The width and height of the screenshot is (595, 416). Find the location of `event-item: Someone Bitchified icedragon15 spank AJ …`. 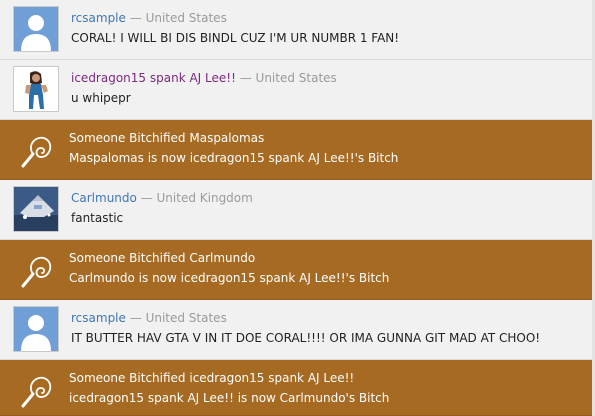

event-item: Someone Bitchified icedragon15 spank AJ … is located at coordinates (296, 388).